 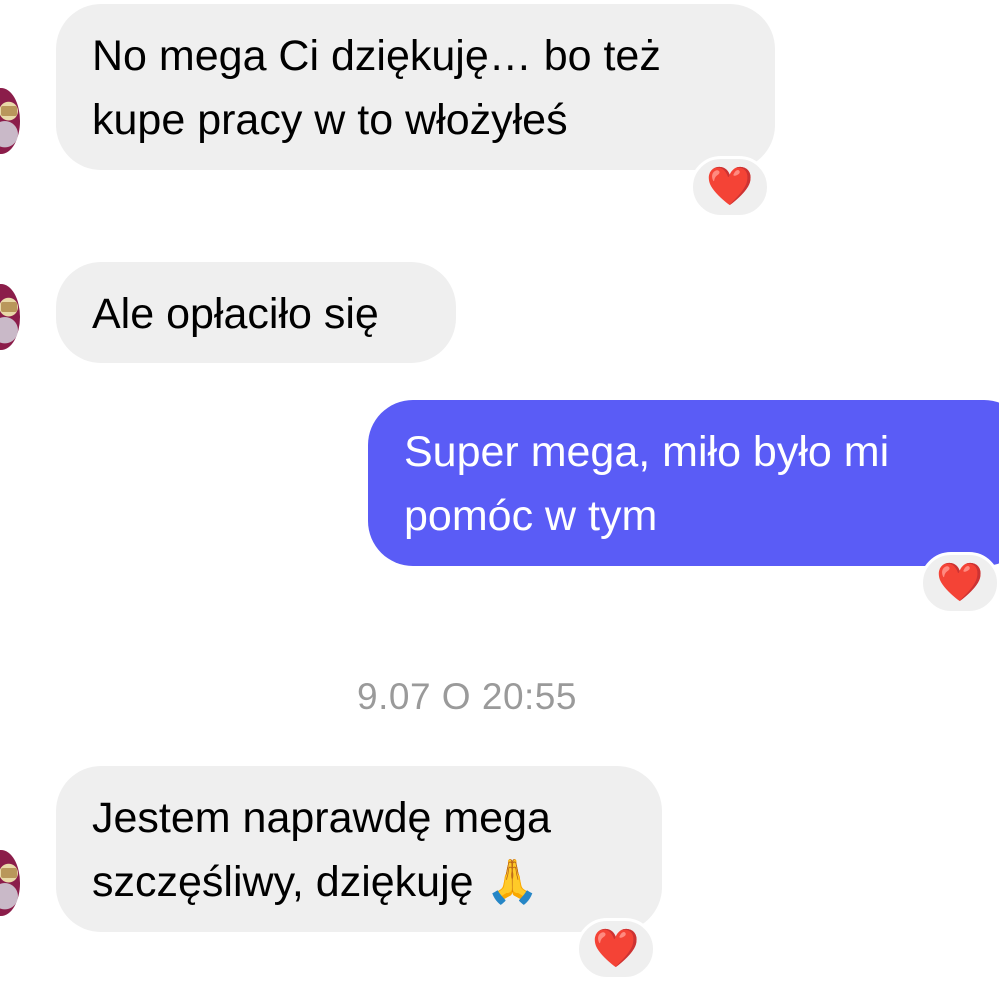 I want to click on message-bubble-incoming: Ale opłaciło się, so click(x=256, y=312).